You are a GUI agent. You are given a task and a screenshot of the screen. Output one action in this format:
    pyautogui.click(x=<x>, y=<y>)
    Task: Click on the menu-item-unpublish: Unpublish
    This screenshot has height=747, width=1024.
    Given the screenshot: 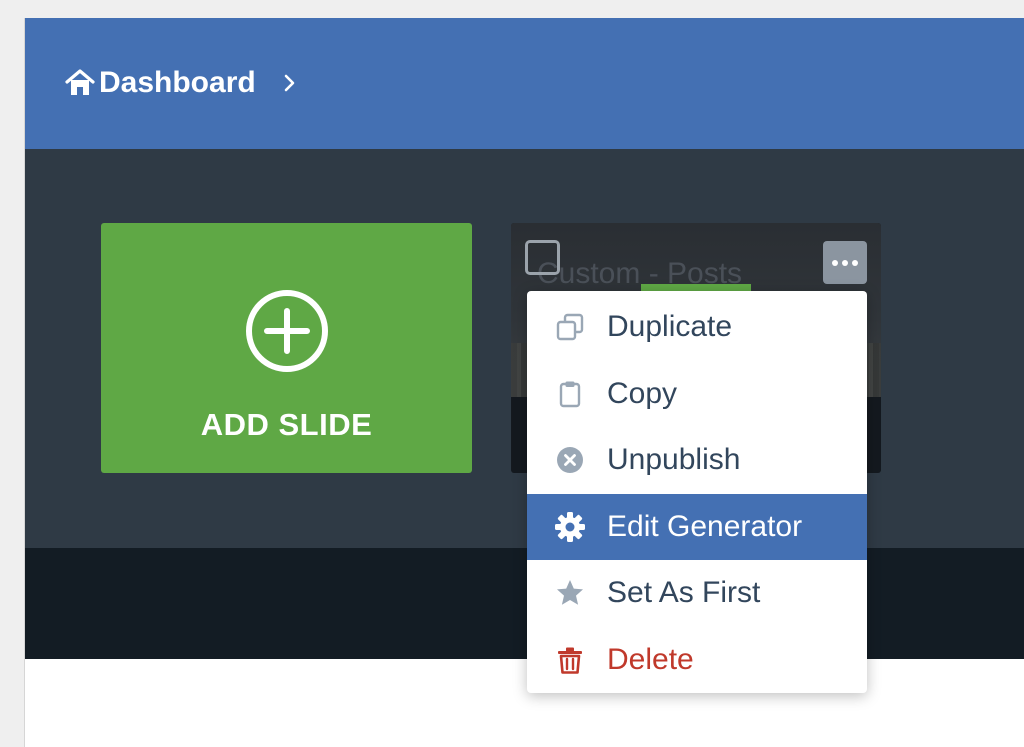 What is the action you would take?
    pyautogui.click(x=697, y=460)
    